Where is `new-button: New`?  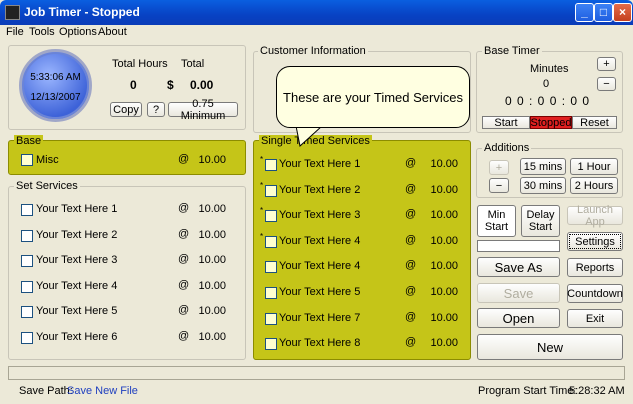
new-button: New is located at coordinates (550, 347).